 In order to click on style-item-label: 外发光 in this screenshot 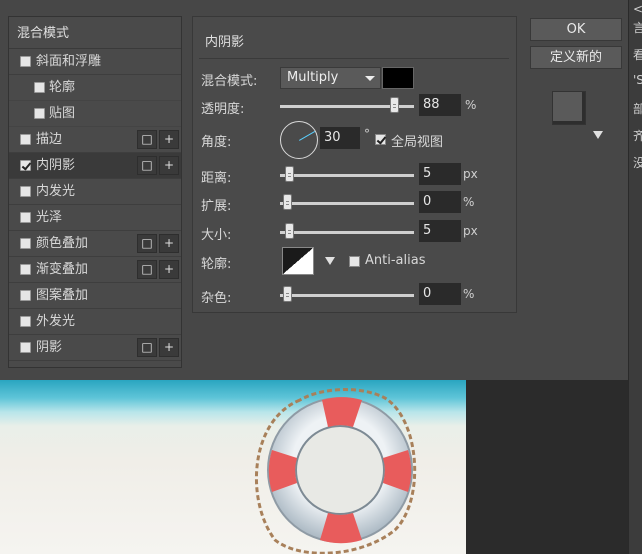, I will do `click(56, 321)`.